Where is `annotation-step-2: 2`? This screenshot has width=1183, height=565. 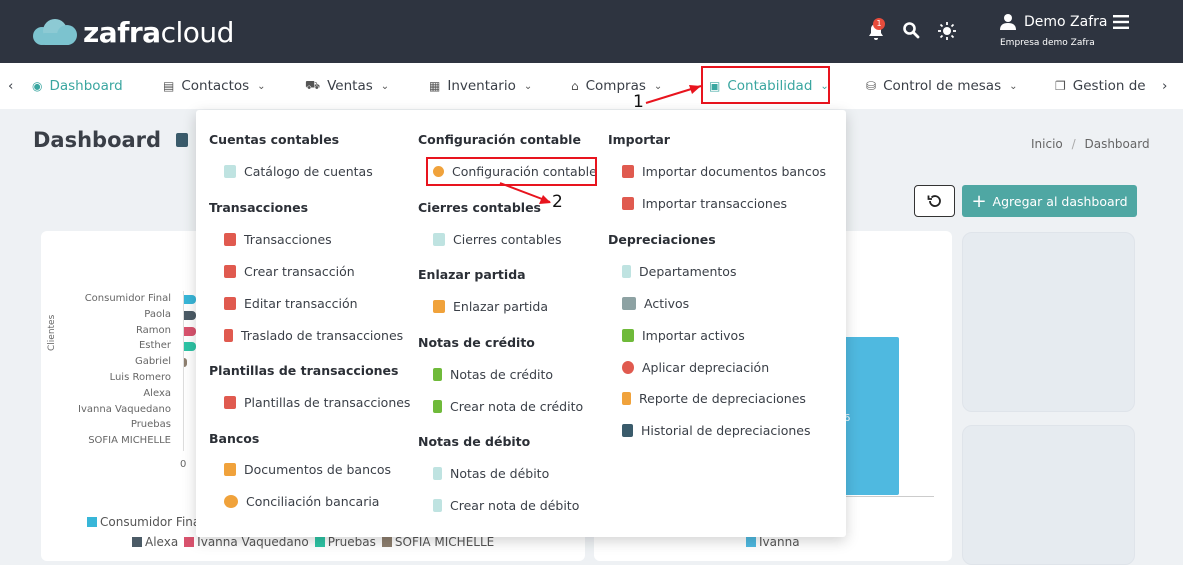 annotation-step-2: 2 is located at coordinates (557, 202).